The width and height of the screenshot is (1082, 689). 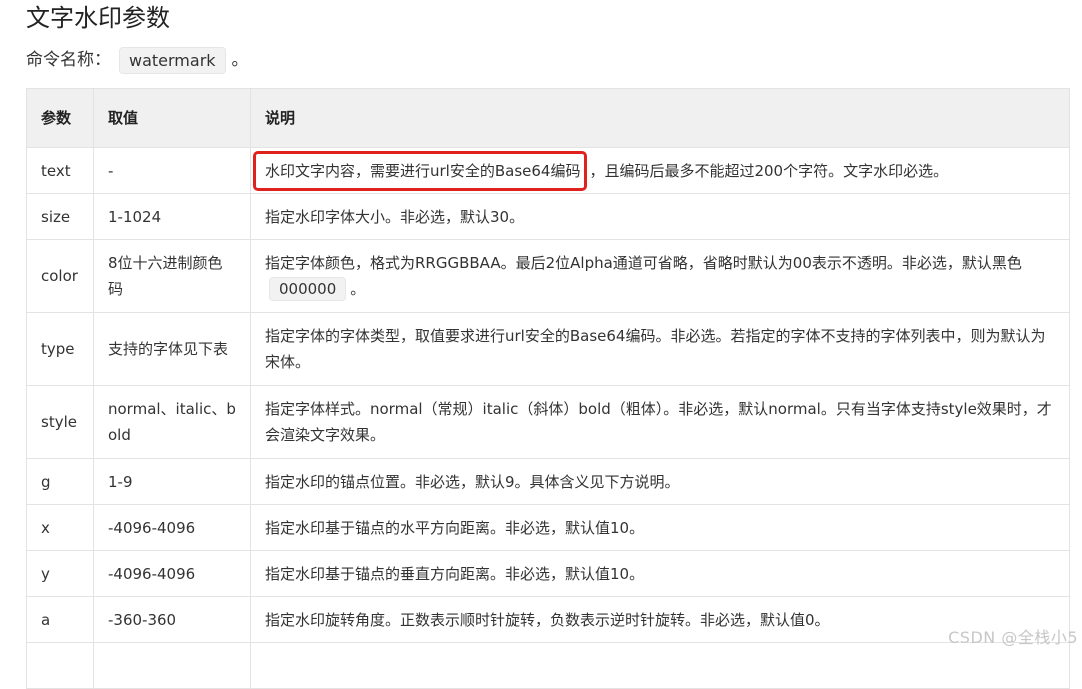 I want to click on desc-cell: 指定水印旋转角度。正数表示顺时针旋转，负数表示逆时针旋转。非必选，默认值0。, so click(x=660, y=619).